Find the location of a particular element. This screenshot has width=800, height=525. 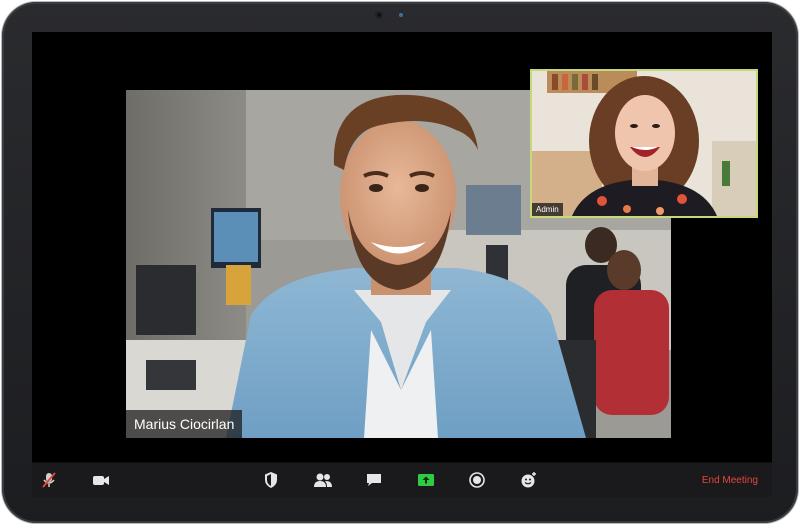

speaker-name-label: Marius Ciocirlan is located at coordinates (184, 424).